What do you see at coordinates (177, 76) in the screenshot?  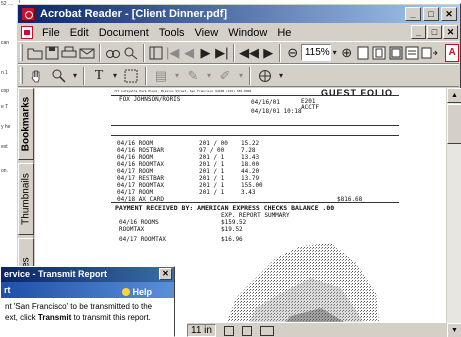 I see `note-dropdown-icon: ▾` at bounding box center [177, 76].